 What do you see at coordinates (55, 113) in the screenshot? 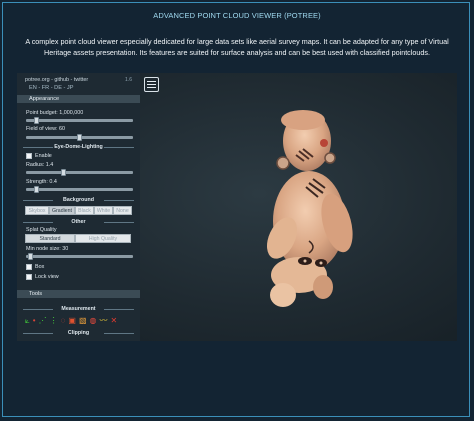
I see `point-budget-label: Point budget: 1,000,000` at bounding box center [55, 113].